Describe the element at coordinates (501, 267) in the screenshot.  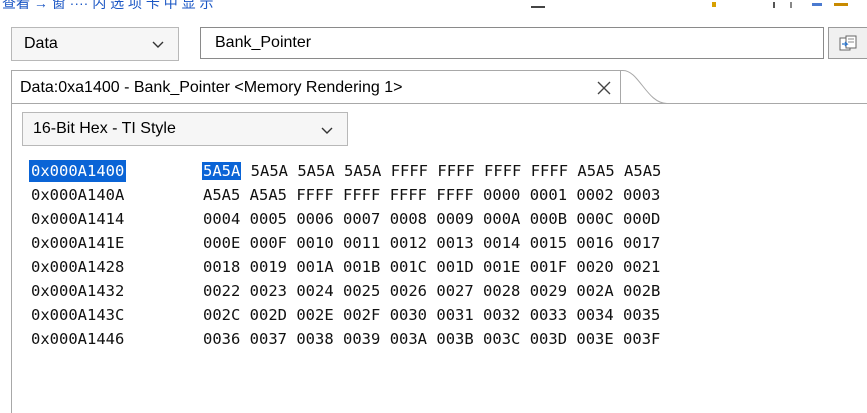
I see `memory-cell: 001E` at that location.